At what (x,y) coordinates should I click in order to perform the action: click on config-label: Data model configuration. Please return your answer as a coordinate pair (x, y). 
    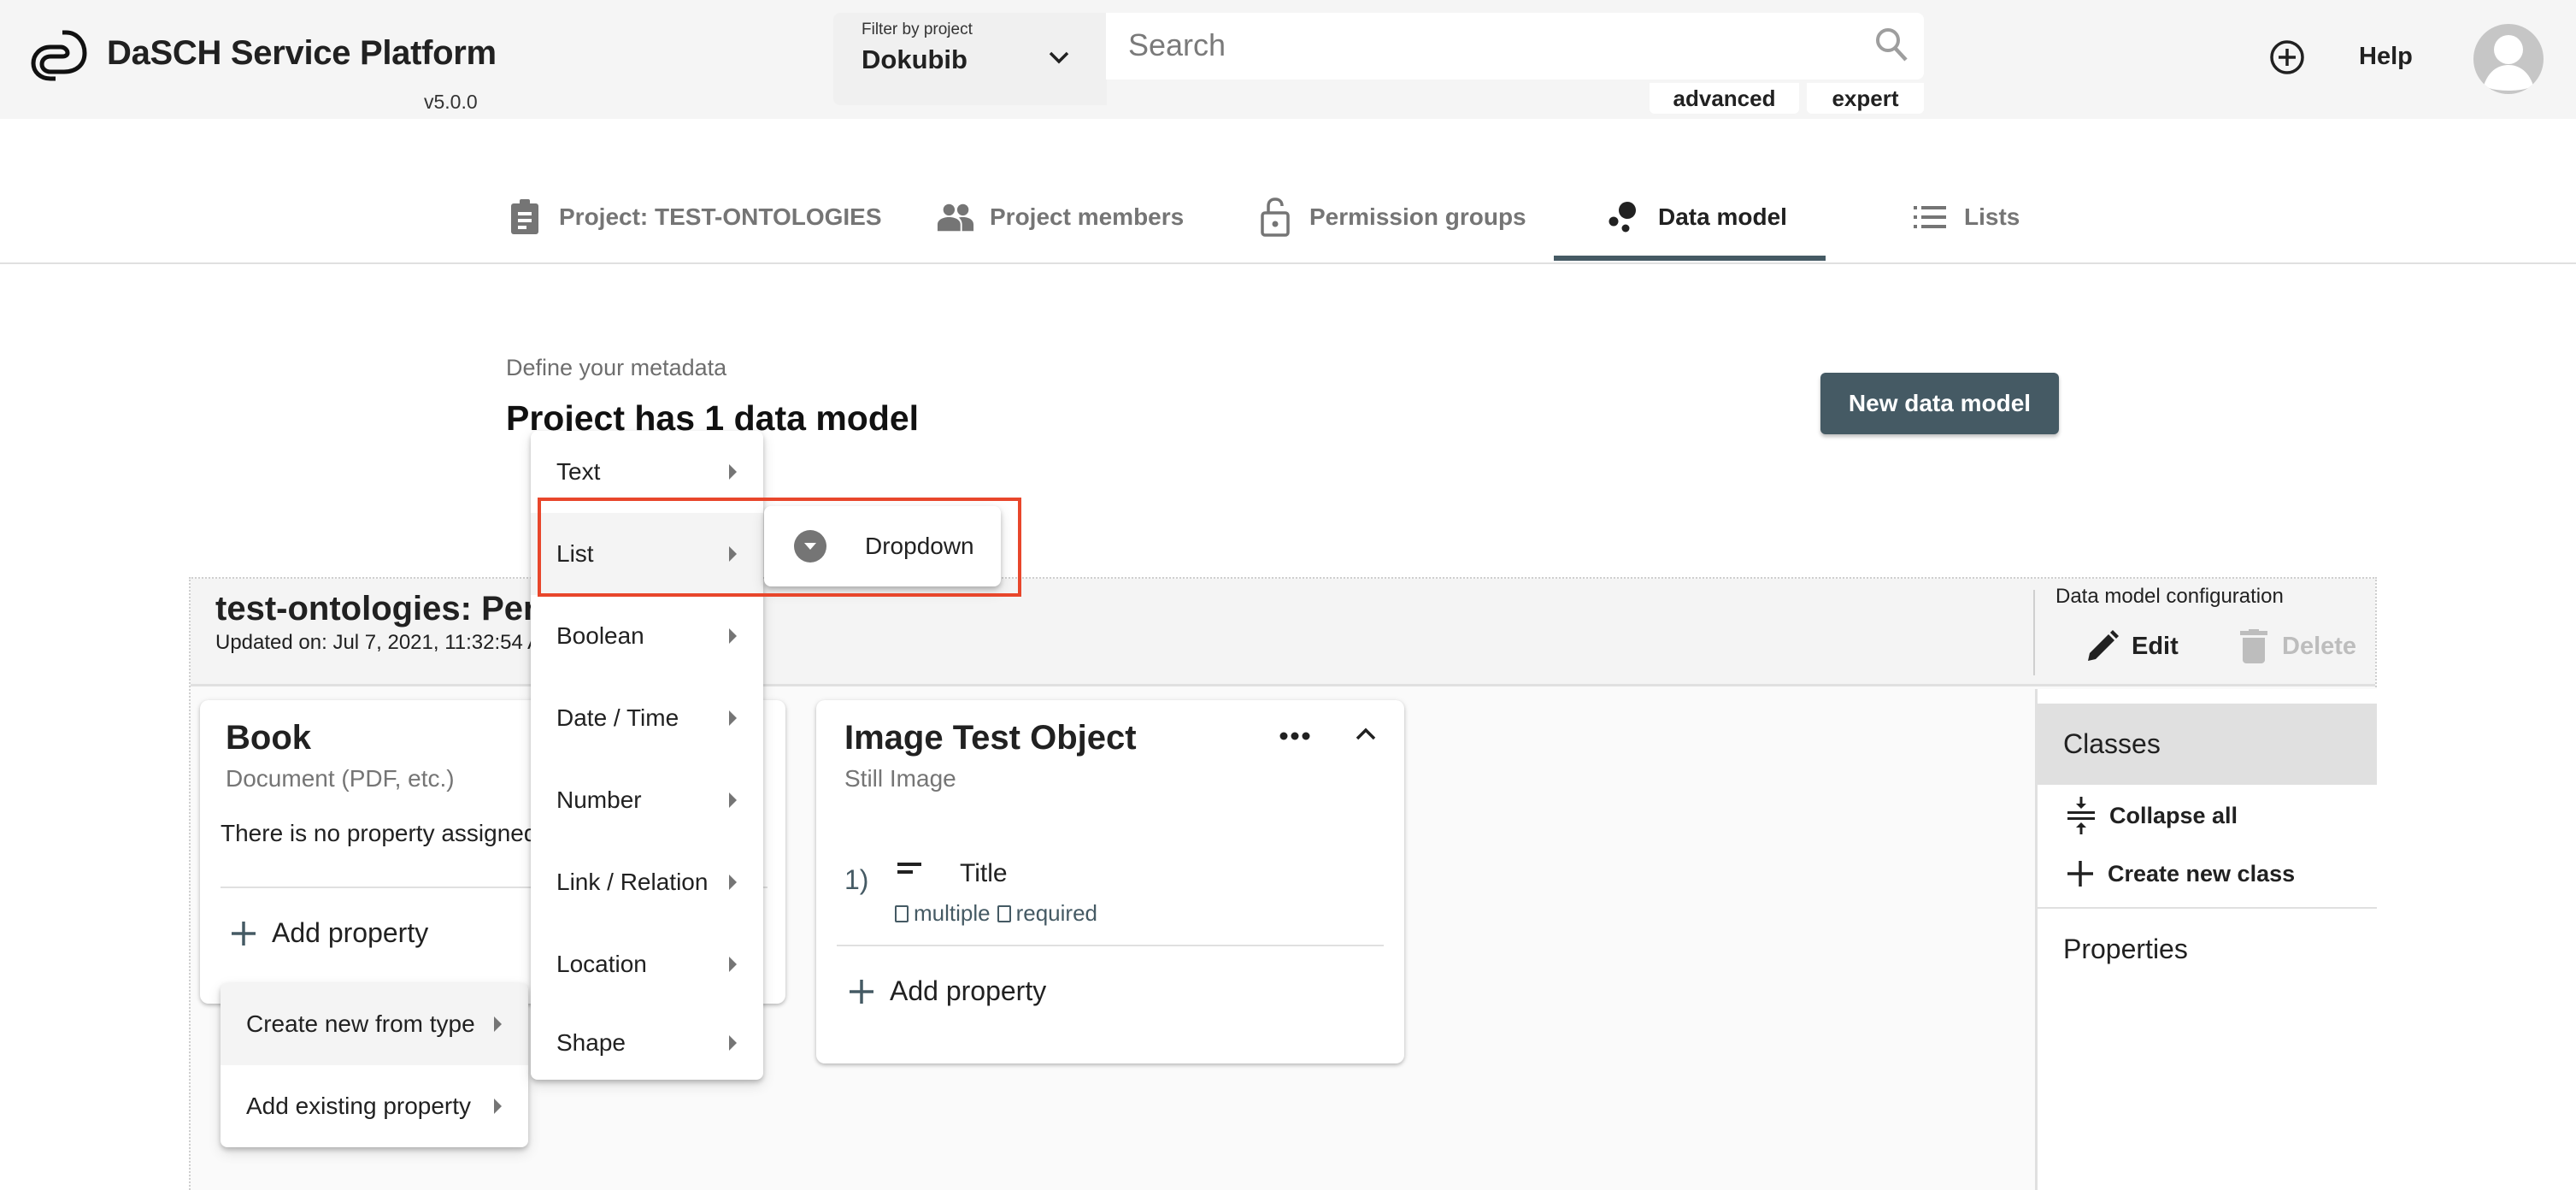
    Looking at the image, I should click on (2170, 597).